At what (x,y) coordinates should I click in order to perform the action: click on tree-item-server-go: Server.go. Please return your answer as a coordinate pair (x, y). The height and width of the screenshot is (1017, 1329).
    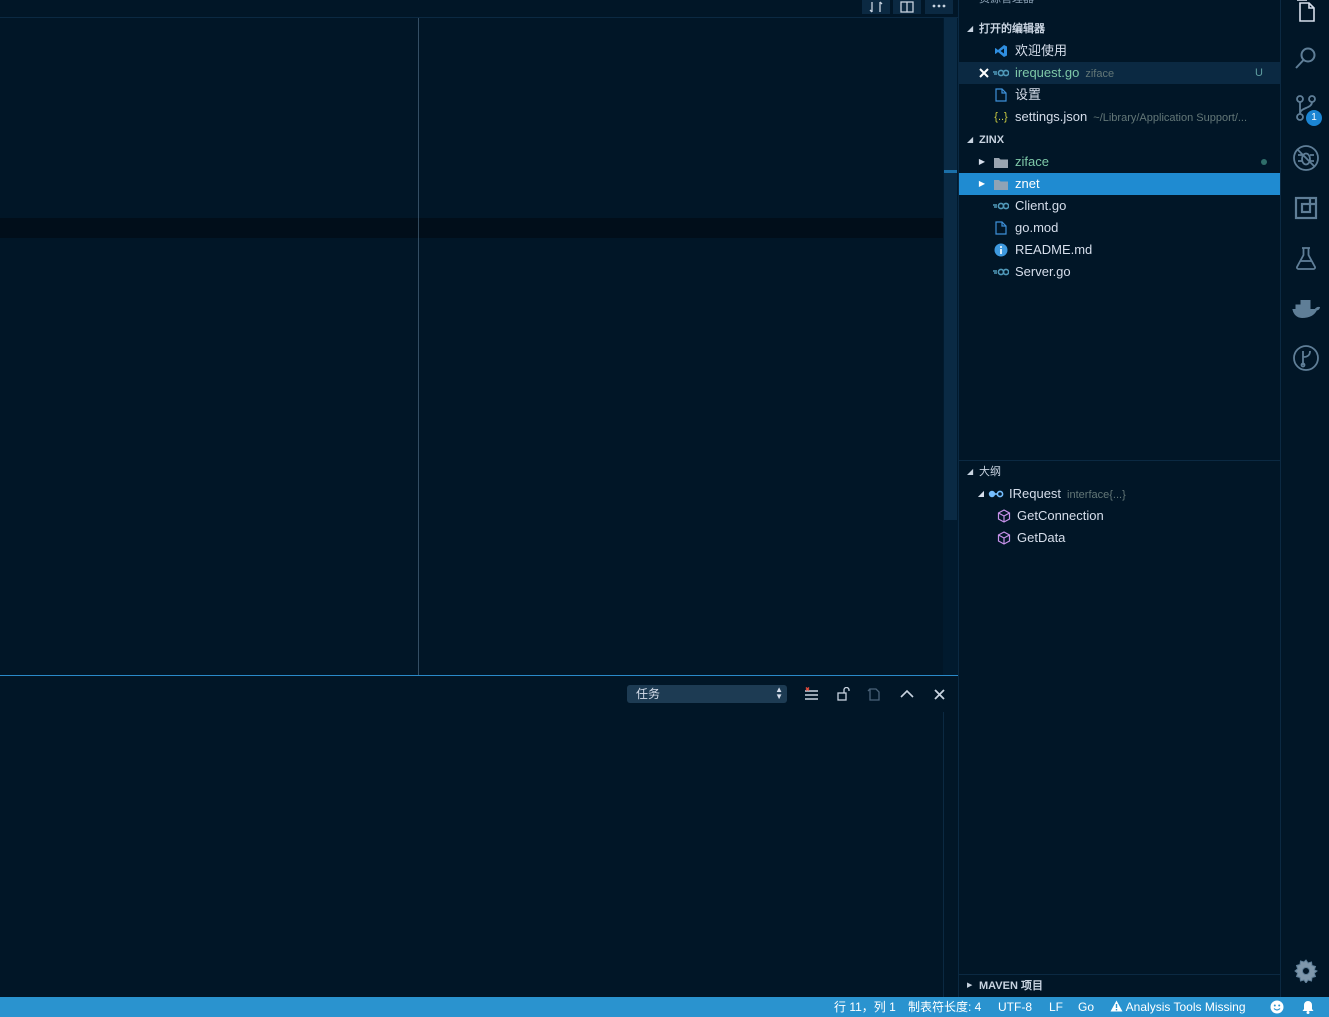
    Looking at the image, I should click on (1120, 272).